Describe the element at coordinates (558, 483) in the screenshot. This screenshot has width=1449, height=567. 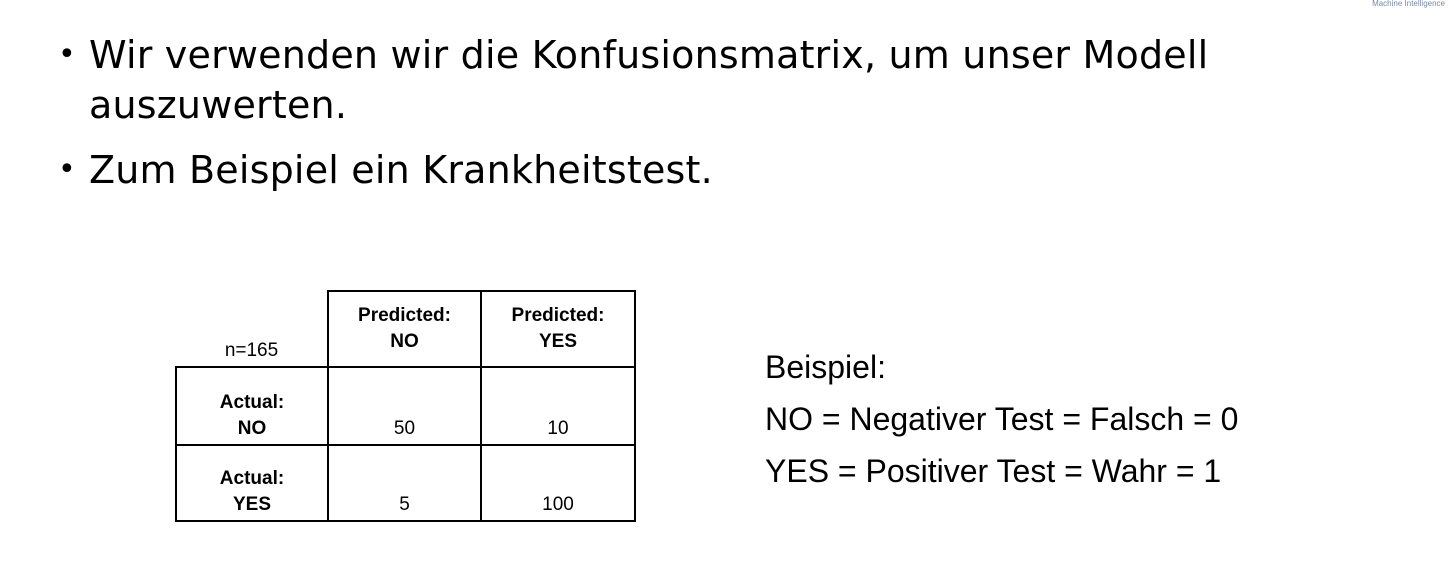
I see `matrix-cell-true-positive: 100` at that location.